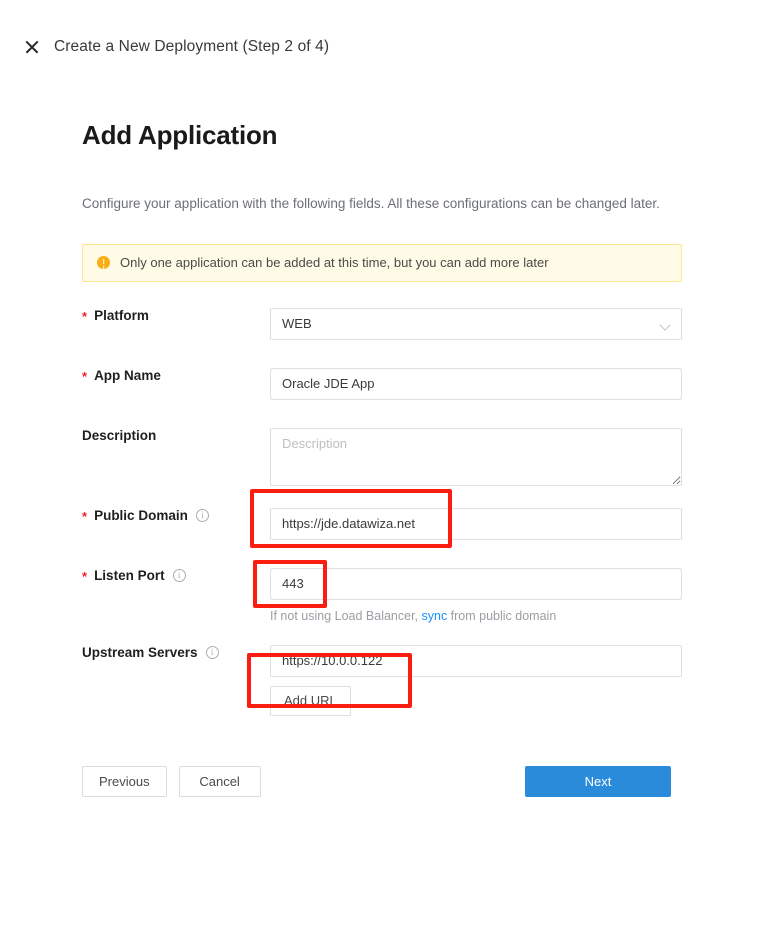 This screenshot has height=938, width=758. I want to click on label-description: Description, so click(176, 435).